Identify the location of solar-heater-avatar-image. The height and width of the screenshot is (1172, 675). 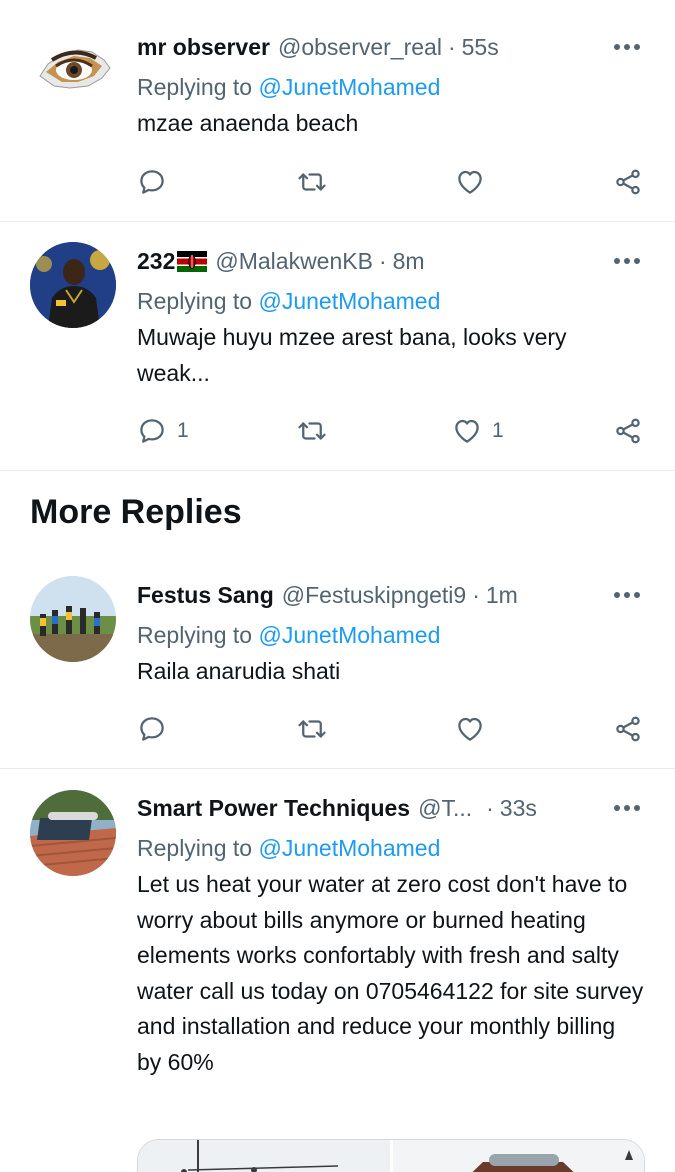
(73, 833).